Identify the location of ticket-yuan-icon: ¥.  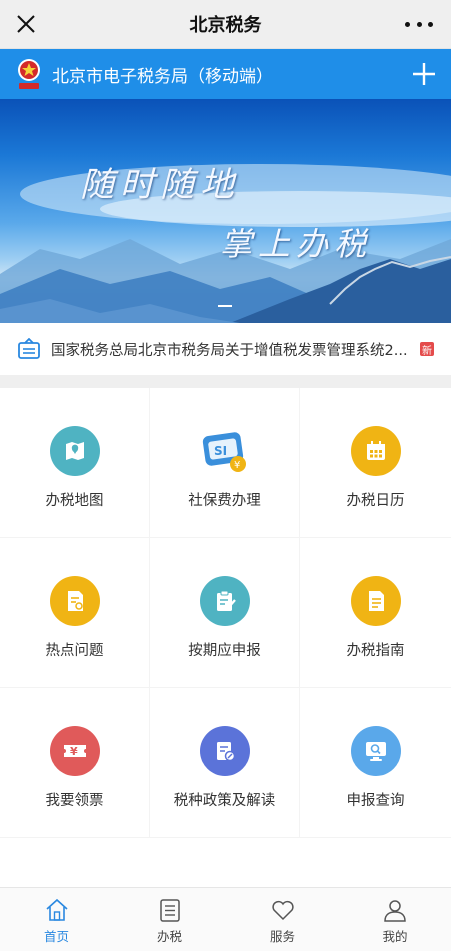
(74, 751).